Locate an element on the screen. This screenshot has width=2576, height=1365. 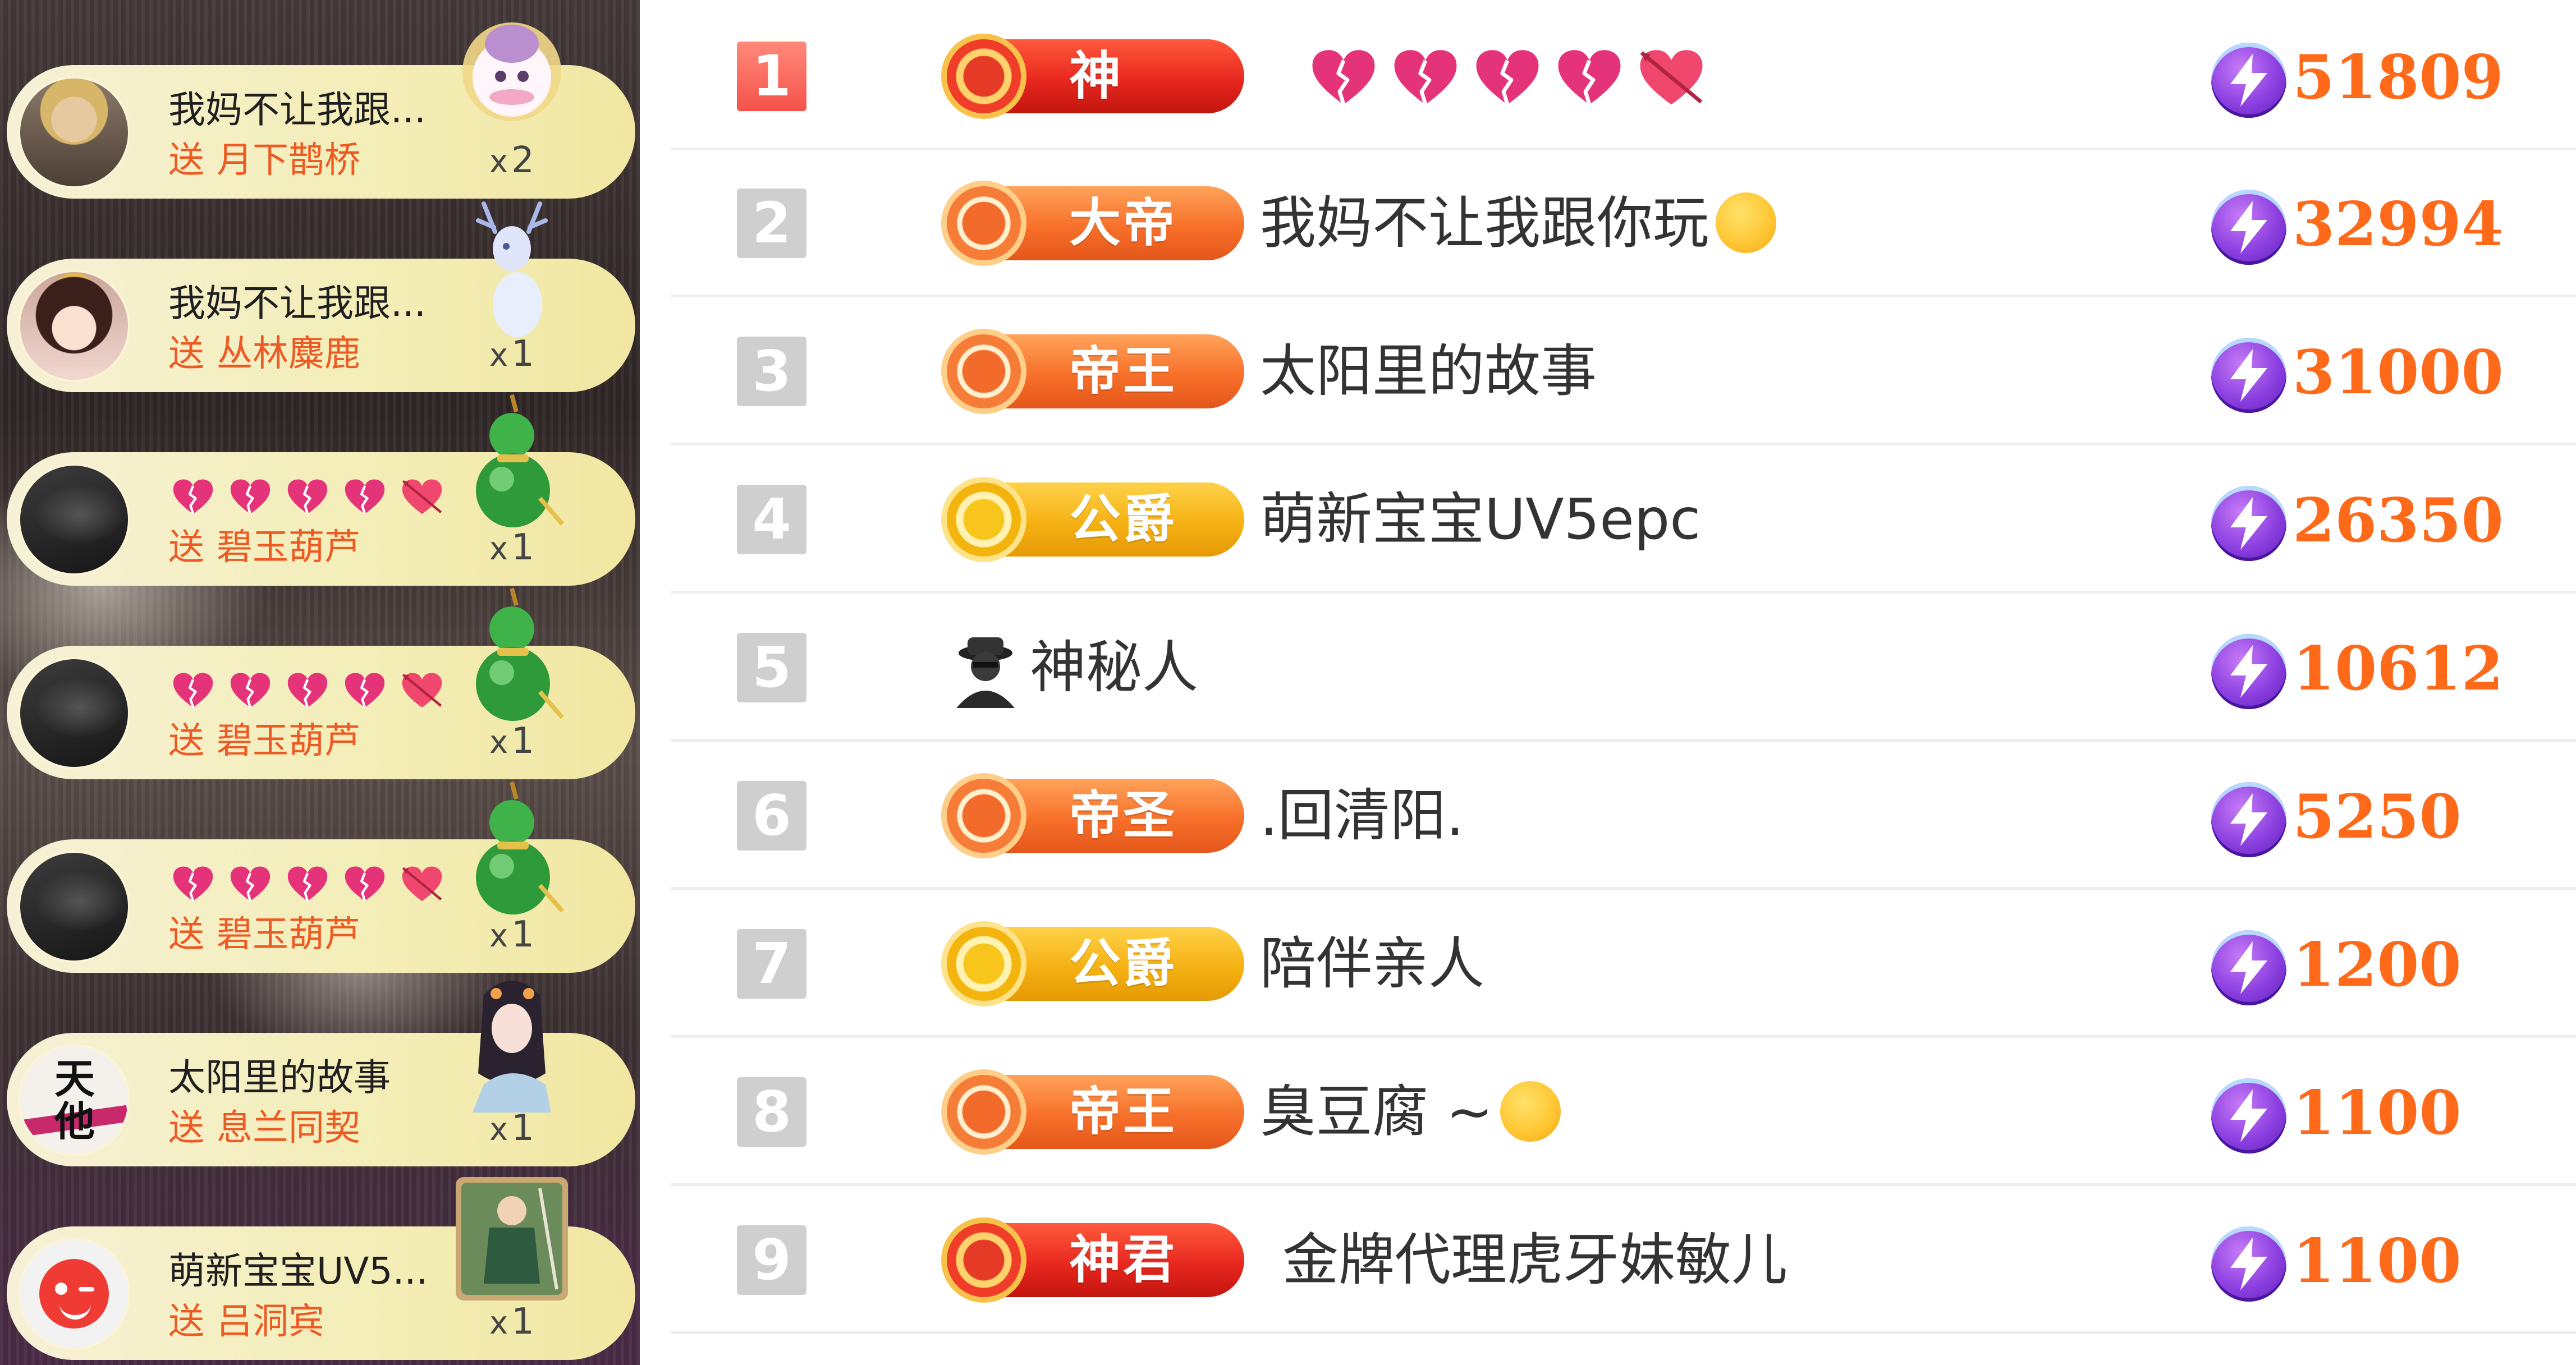
user-name: 太阳里的故事 is located at coordinates (1428, 372).